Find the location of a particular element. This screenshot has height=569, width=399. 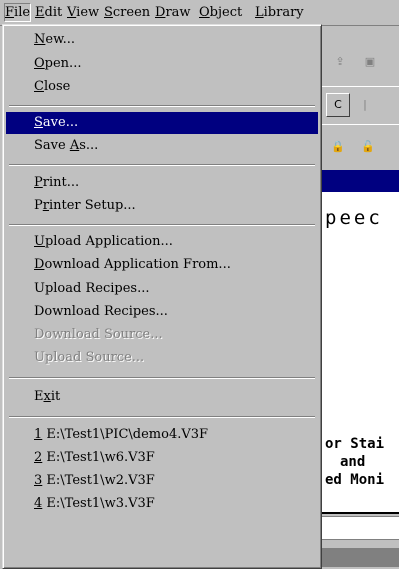

menu-item-recent-file-3: 3 E:\Test1\w2.V3F is located at coordinates (162, 481).